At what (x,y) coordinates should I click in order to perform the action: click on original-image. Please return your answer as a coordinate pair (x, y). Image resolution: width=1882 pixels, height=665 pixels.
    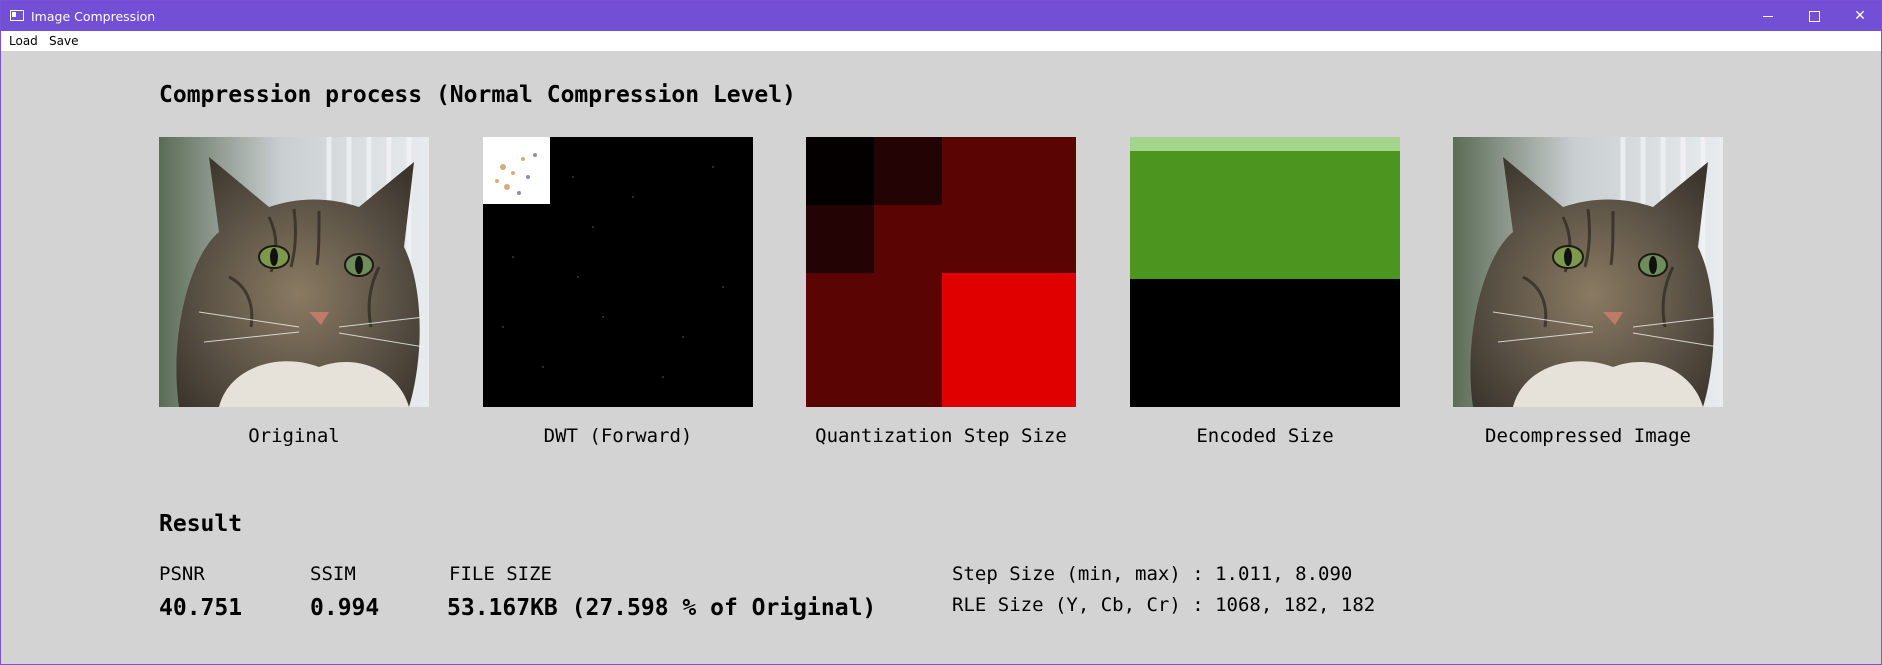
    Looking at the image, I should click on (294, 272).